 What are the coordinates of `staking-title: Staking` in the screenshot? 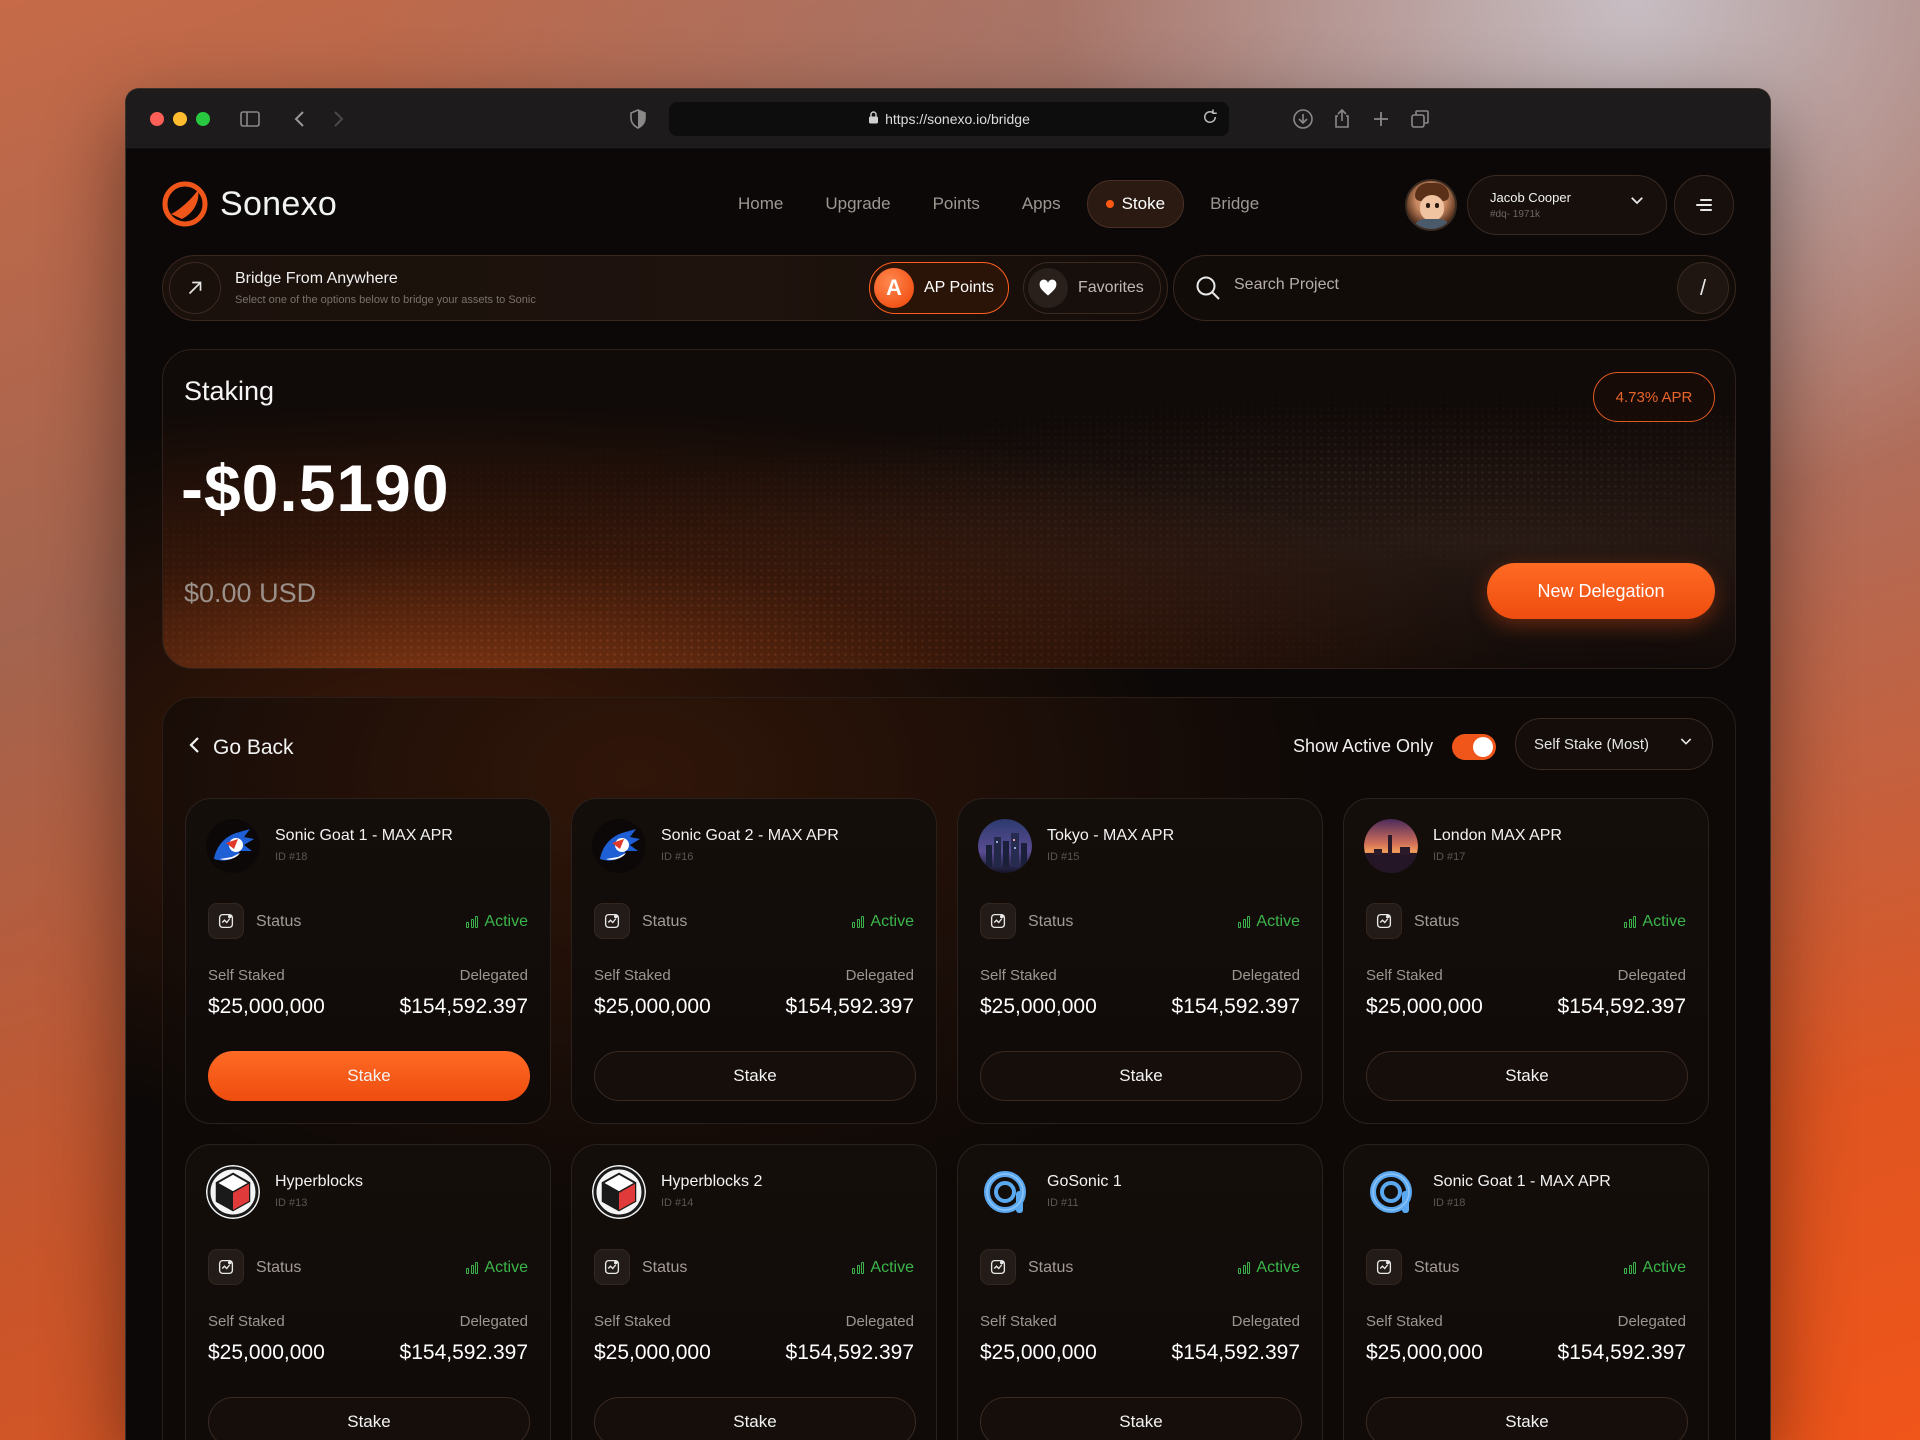 It's located at (229, 391).